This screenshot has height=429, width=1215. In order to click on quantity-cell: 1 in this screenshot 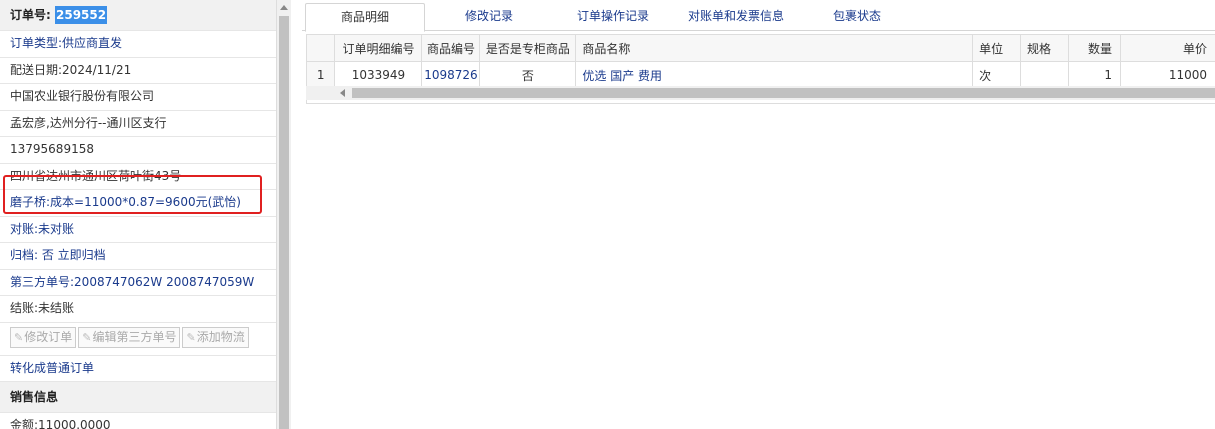, I will do `click(1094, 75)`.